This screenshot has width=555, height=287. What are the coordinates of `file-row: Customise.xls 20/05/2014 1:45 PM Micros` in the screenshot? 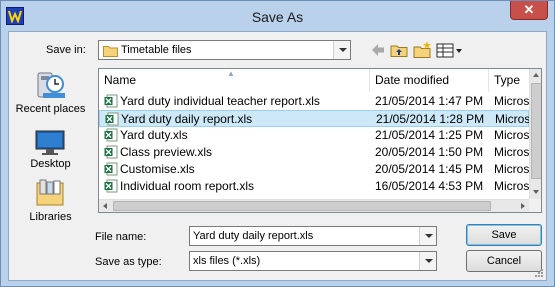 It's located at (314, 169).